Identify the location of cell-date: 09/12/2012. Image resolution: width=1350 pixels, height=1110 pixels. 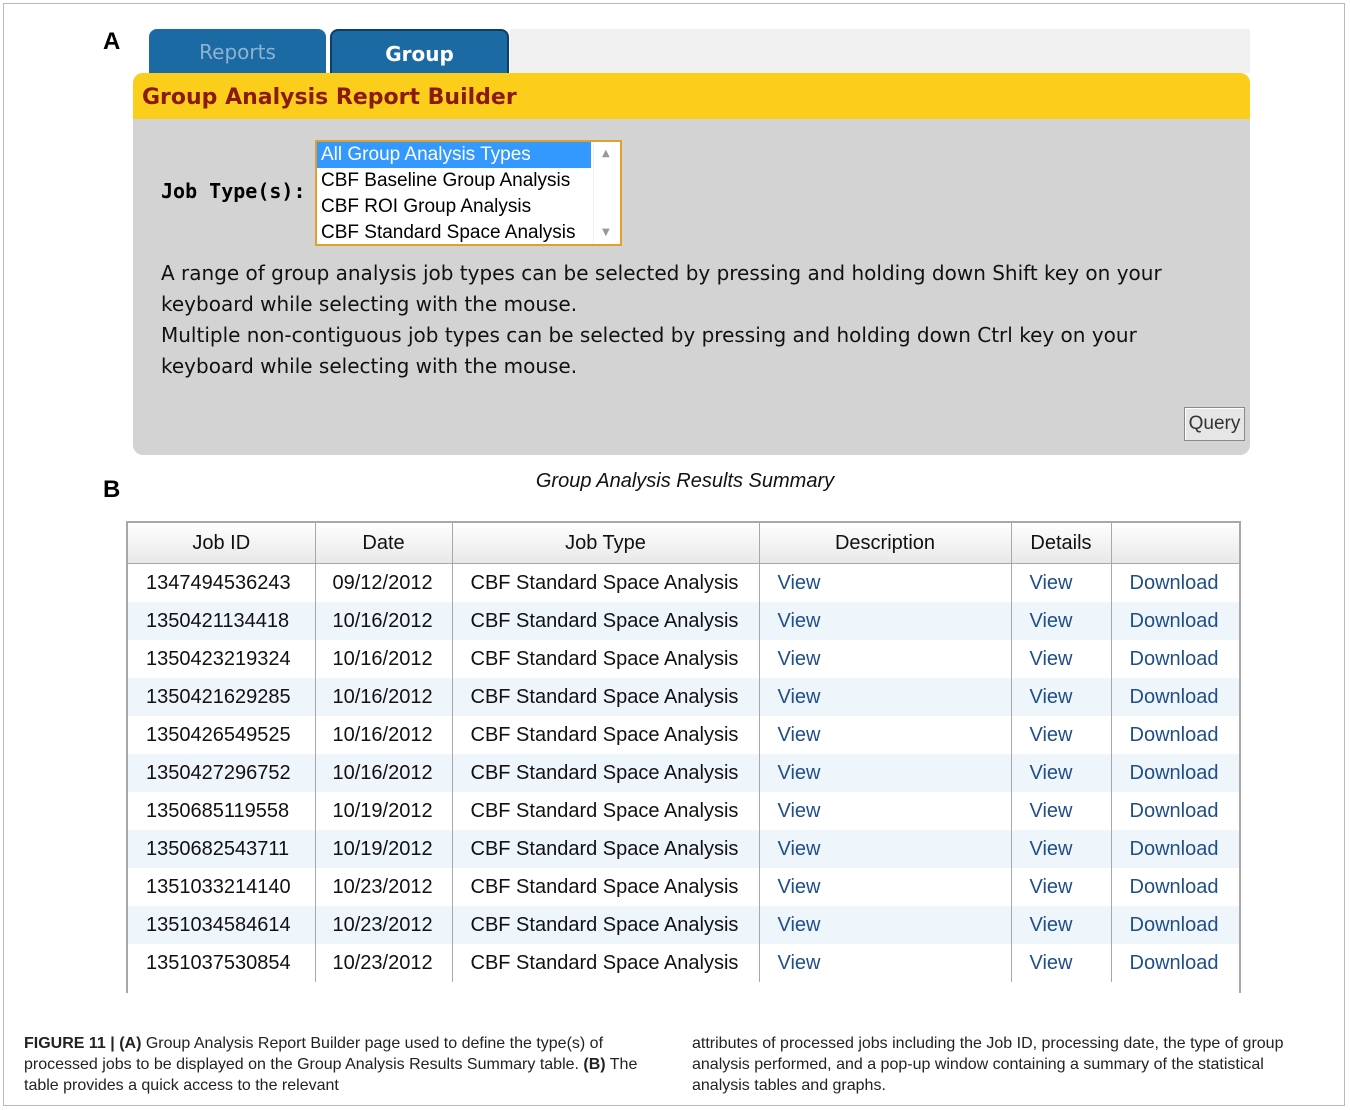
(384, 582).